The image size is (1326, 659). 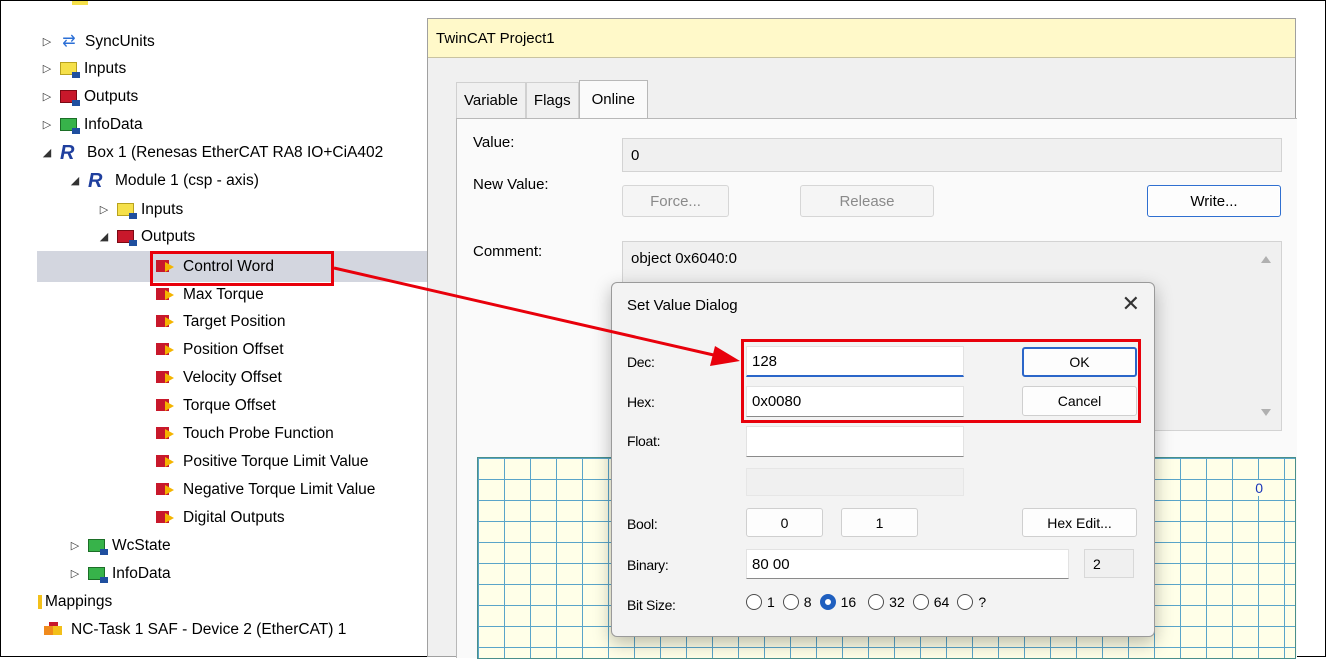 What do you see at coordinates (941, 381) in the screenshot?
I see `highlight-dec-hex-fields` at bounding box center [941, 381].